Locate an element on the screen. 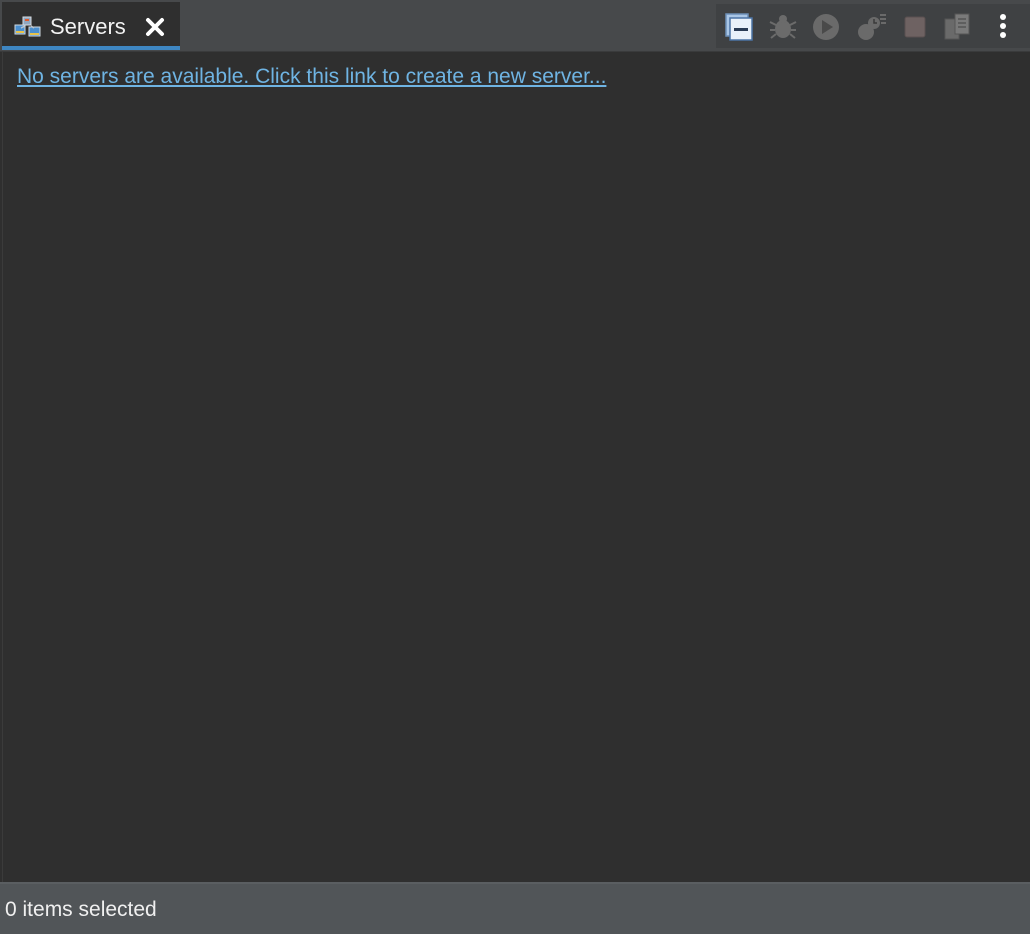 This screenshot has height=934, width=1030. profile-server-icon is located at coordinates (871, 27).